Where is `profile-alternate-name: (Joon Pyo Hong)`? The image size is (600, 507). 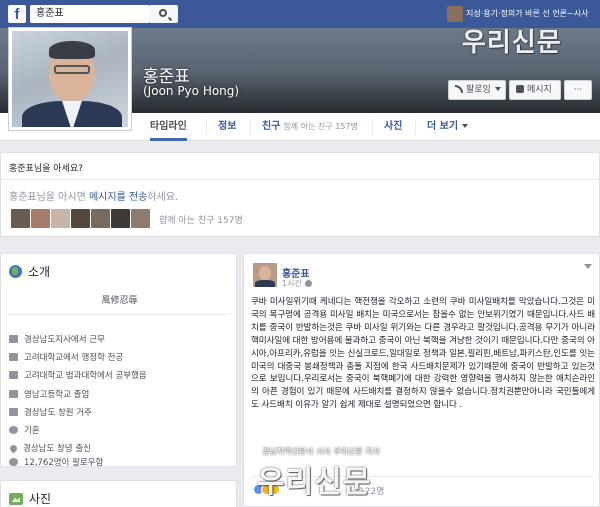
profile-alternate-name: (Joon Pyo Hong) is located at coordinates (191, 91).